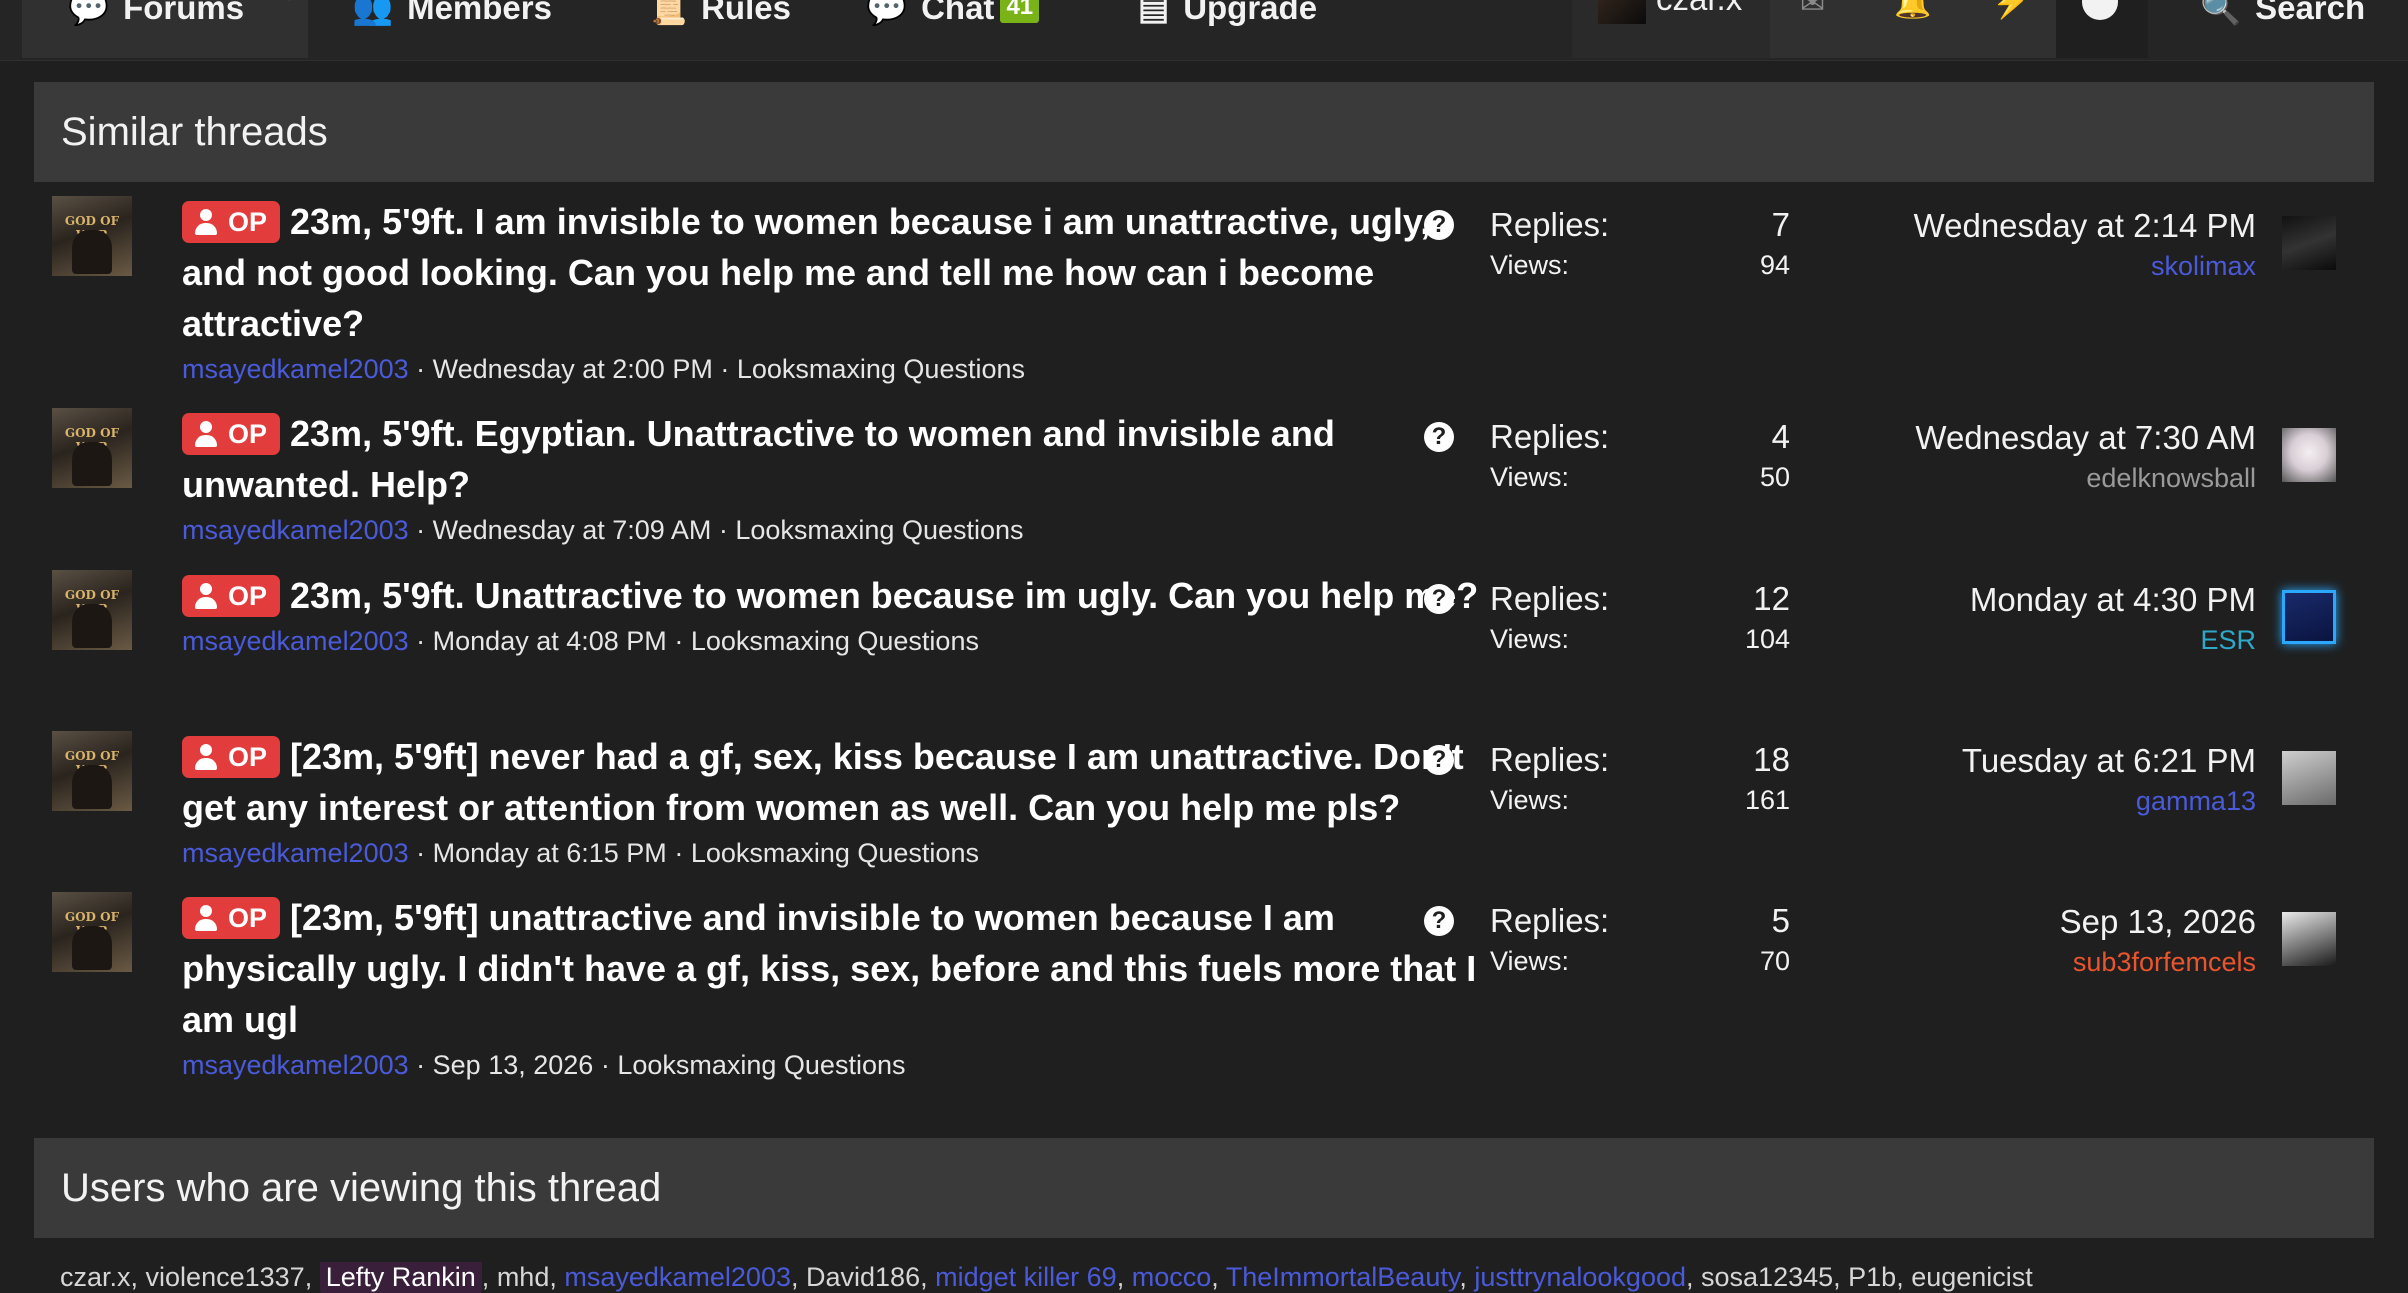  I want to click on viewer-username: czar.x, so click(95, 1277).